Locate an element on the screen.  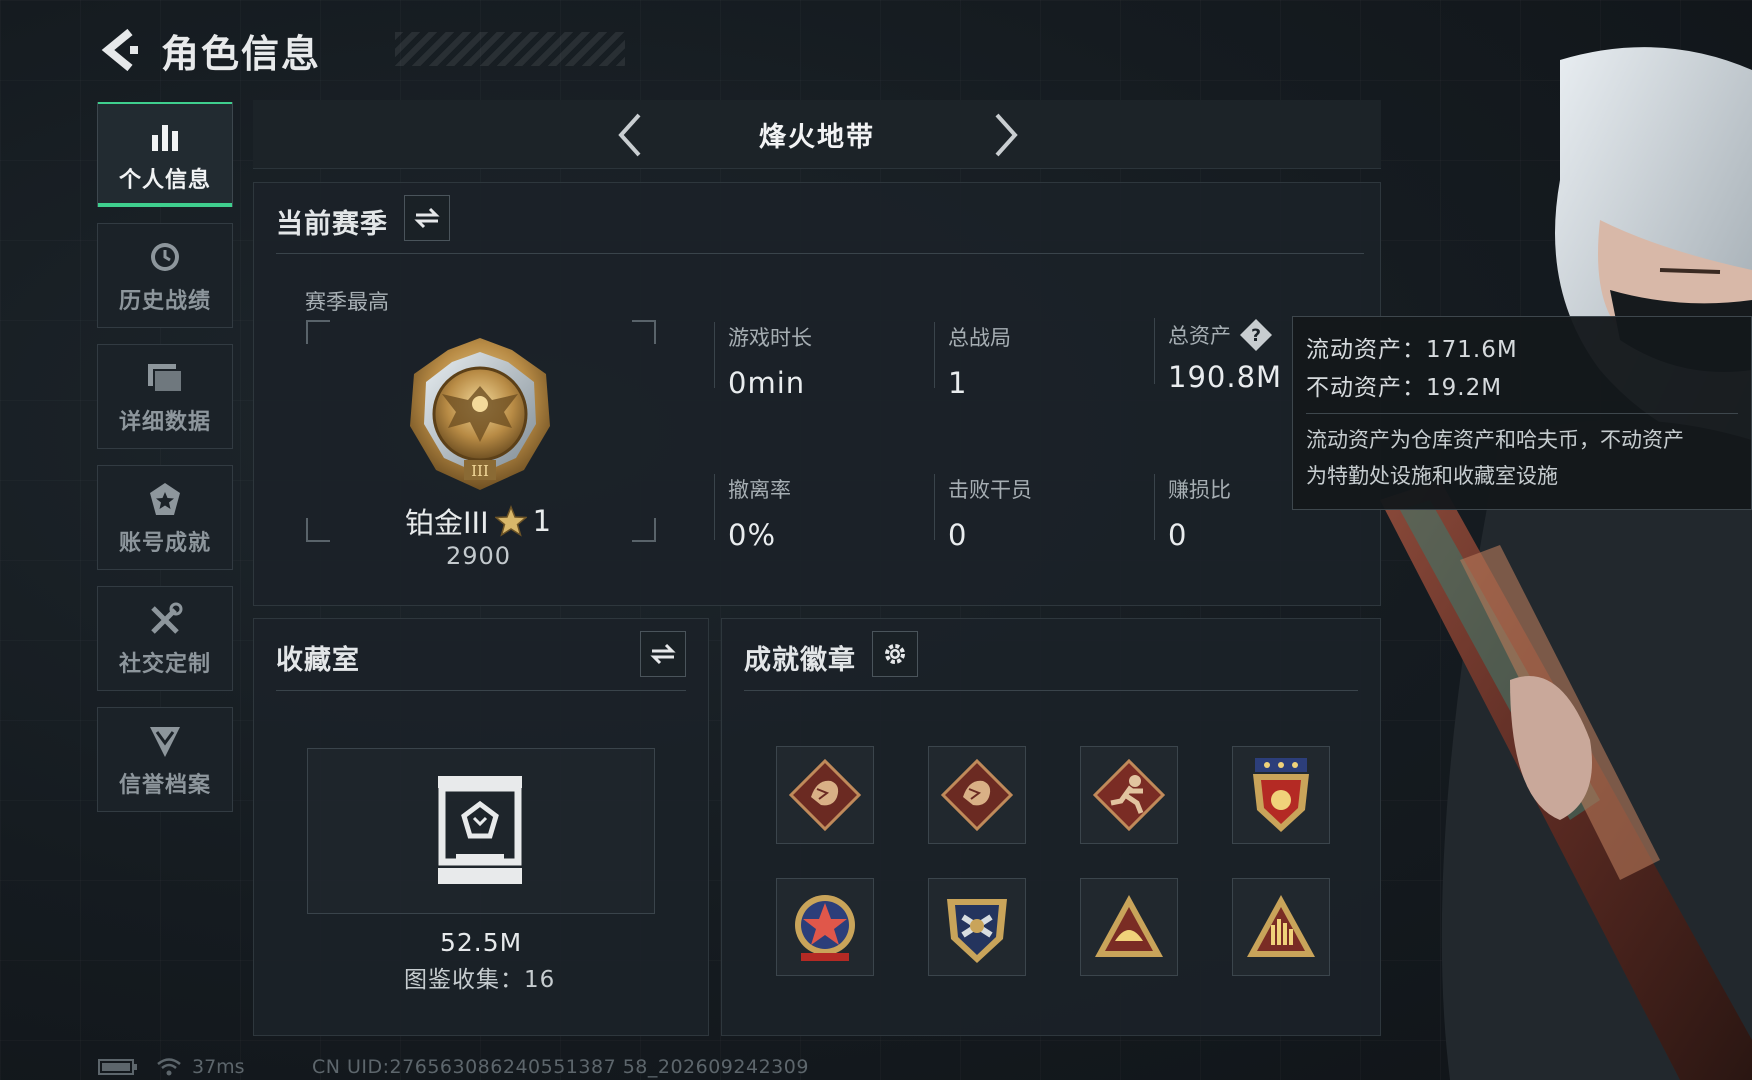
collection-title-divider is located at coordinates (481, 690).